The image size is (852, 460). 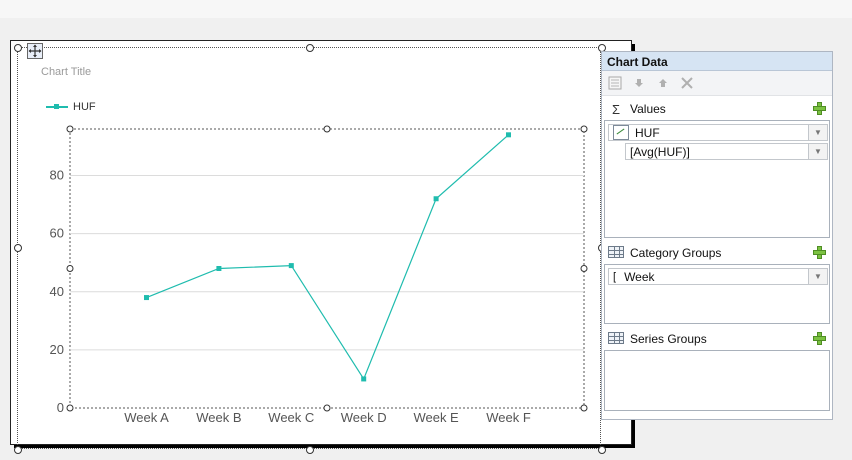 What do you see at coordinates (717, 339) in the screenshot?
I see `series-groups-header: Series Groups` at bounding box center [717, 339].